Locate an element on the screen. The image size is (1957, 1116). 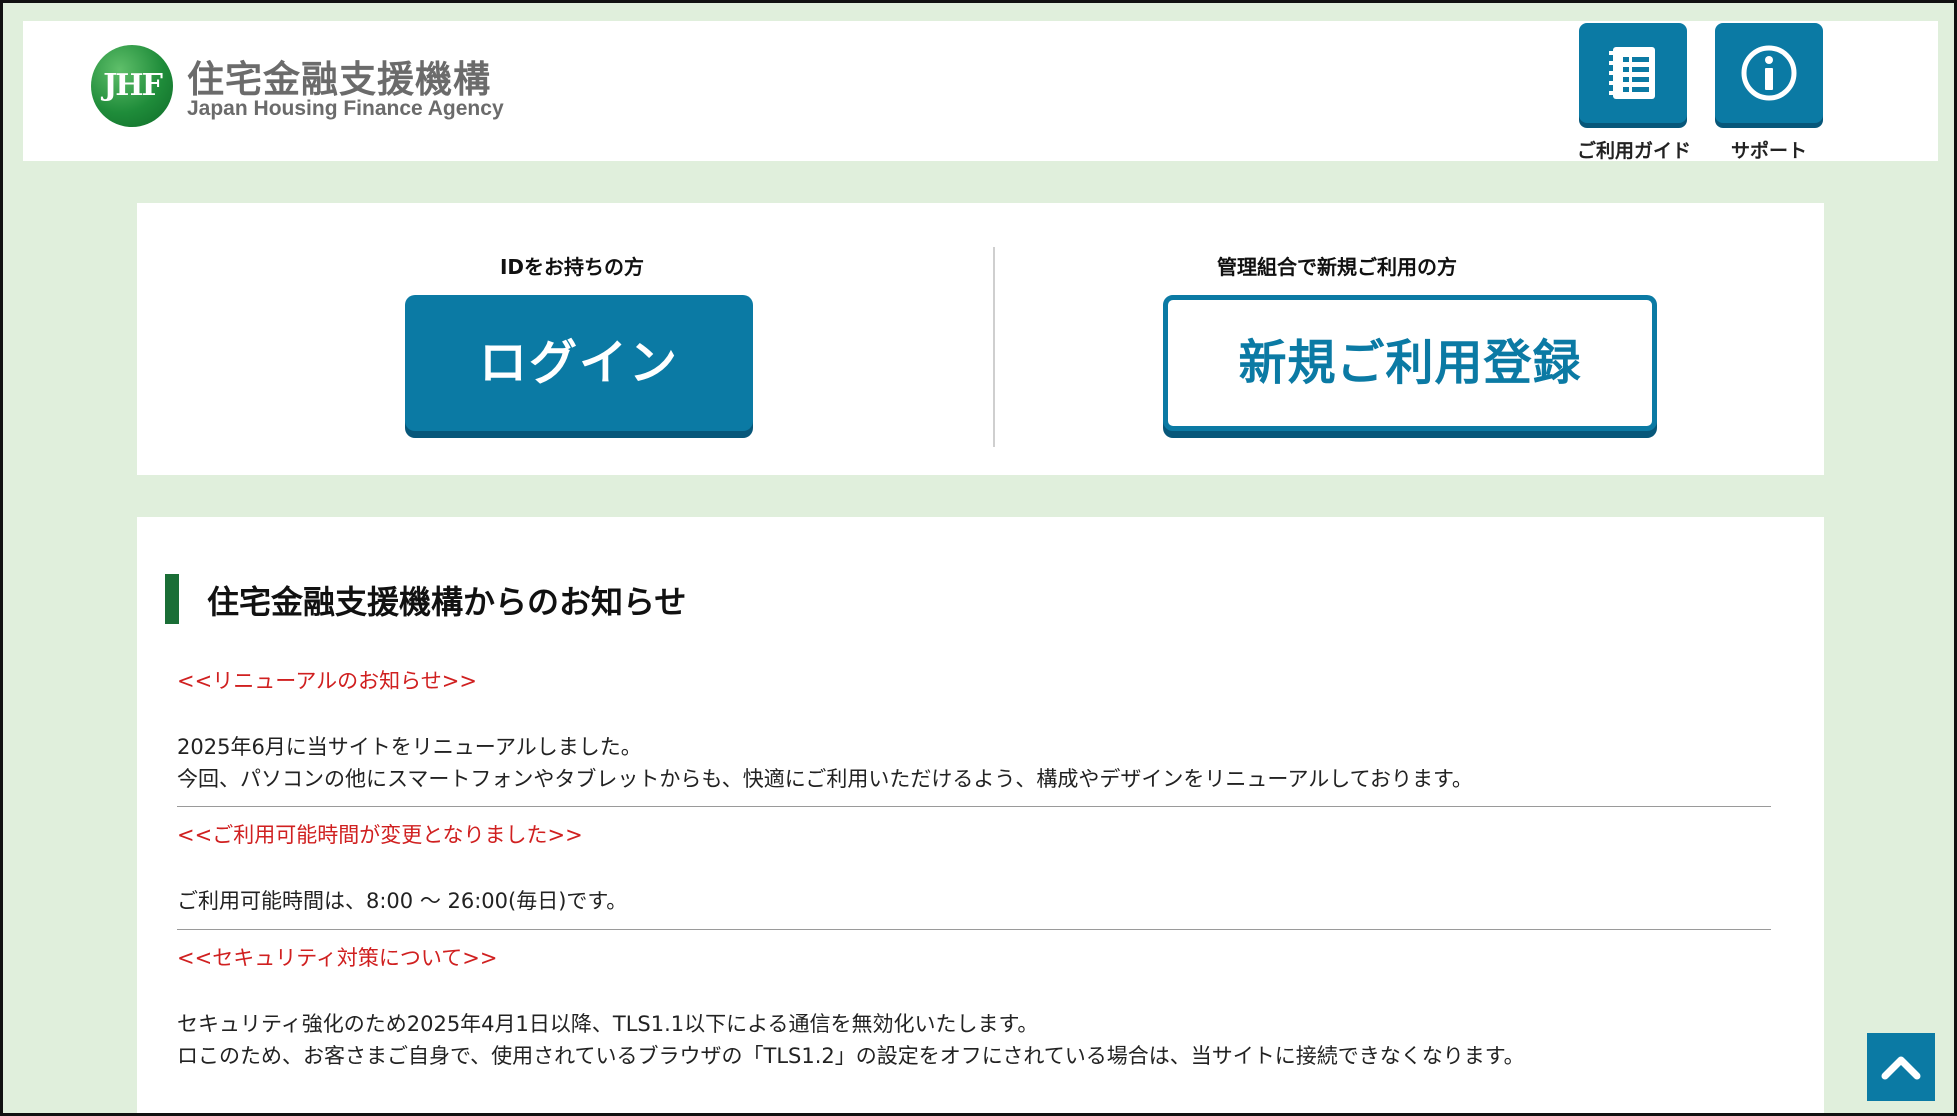
existing-id-title: IDをお持ちの方 is located at coordinates (572, 267).